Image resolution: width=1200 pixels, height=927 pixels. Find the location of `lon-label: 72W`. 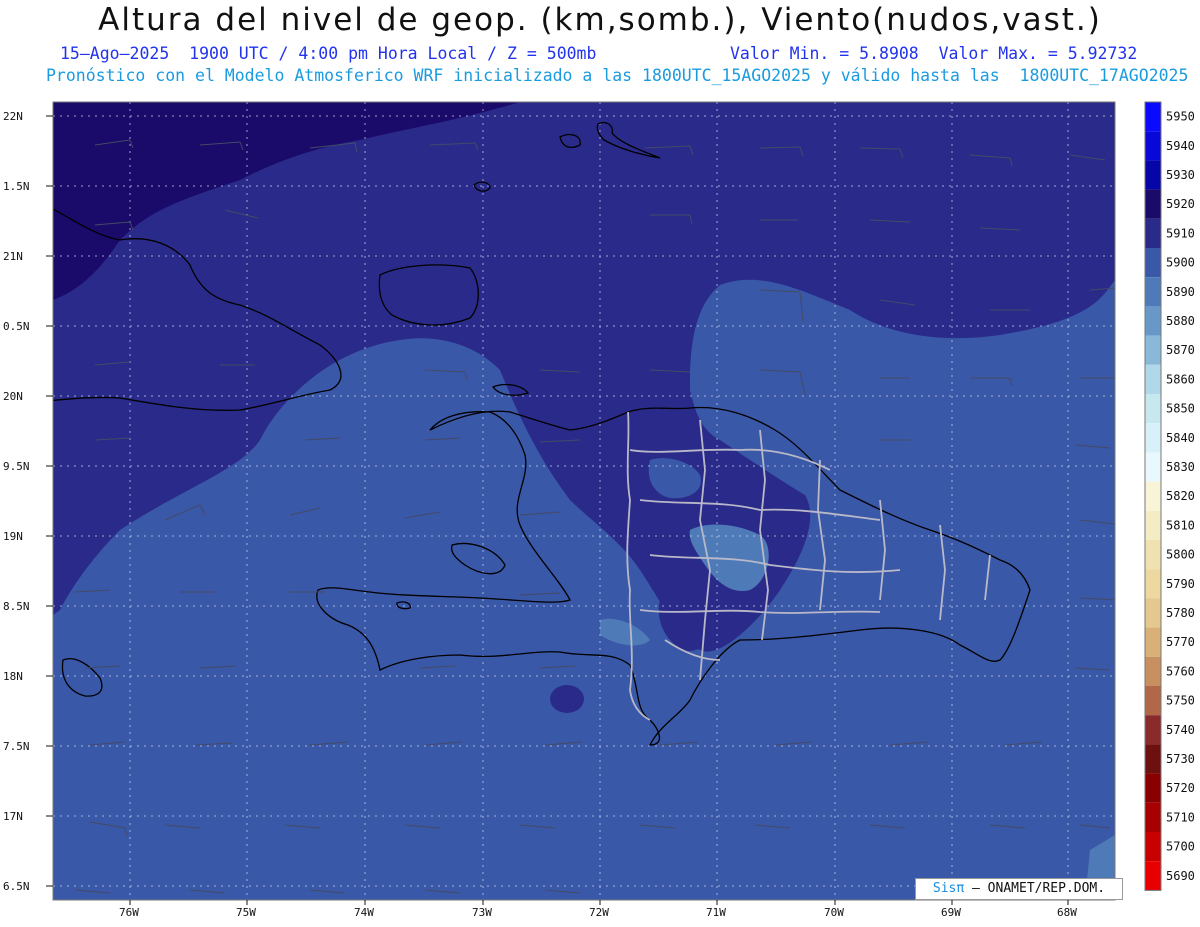

lon-label: 72W is located at coordinates (599, 912).